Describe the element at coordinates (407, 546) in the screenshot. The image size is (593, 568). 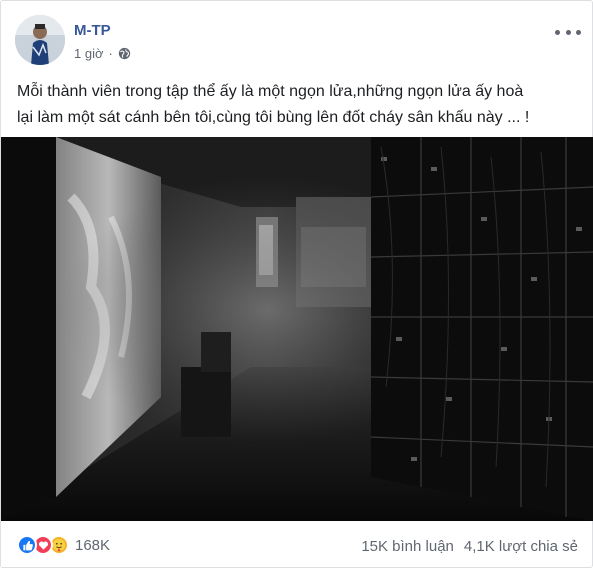
I see `comment-count: 15K bình luận` at that location.